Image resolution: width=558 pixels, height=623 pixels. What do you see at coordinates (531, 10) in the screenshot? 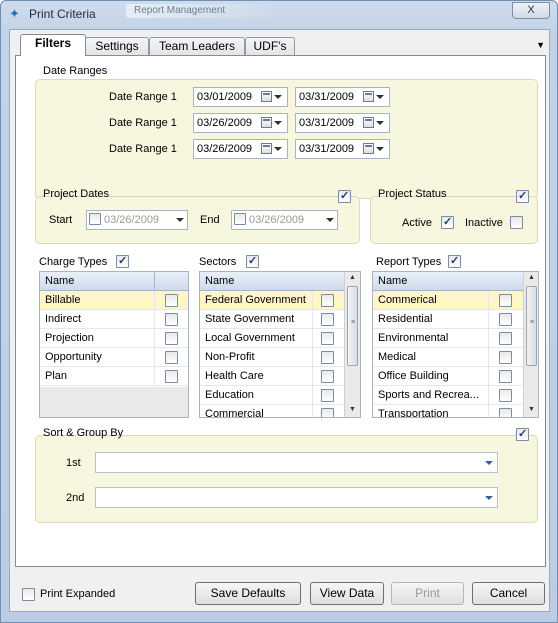
I see `close-button: X` at bounding box center [531, 10].